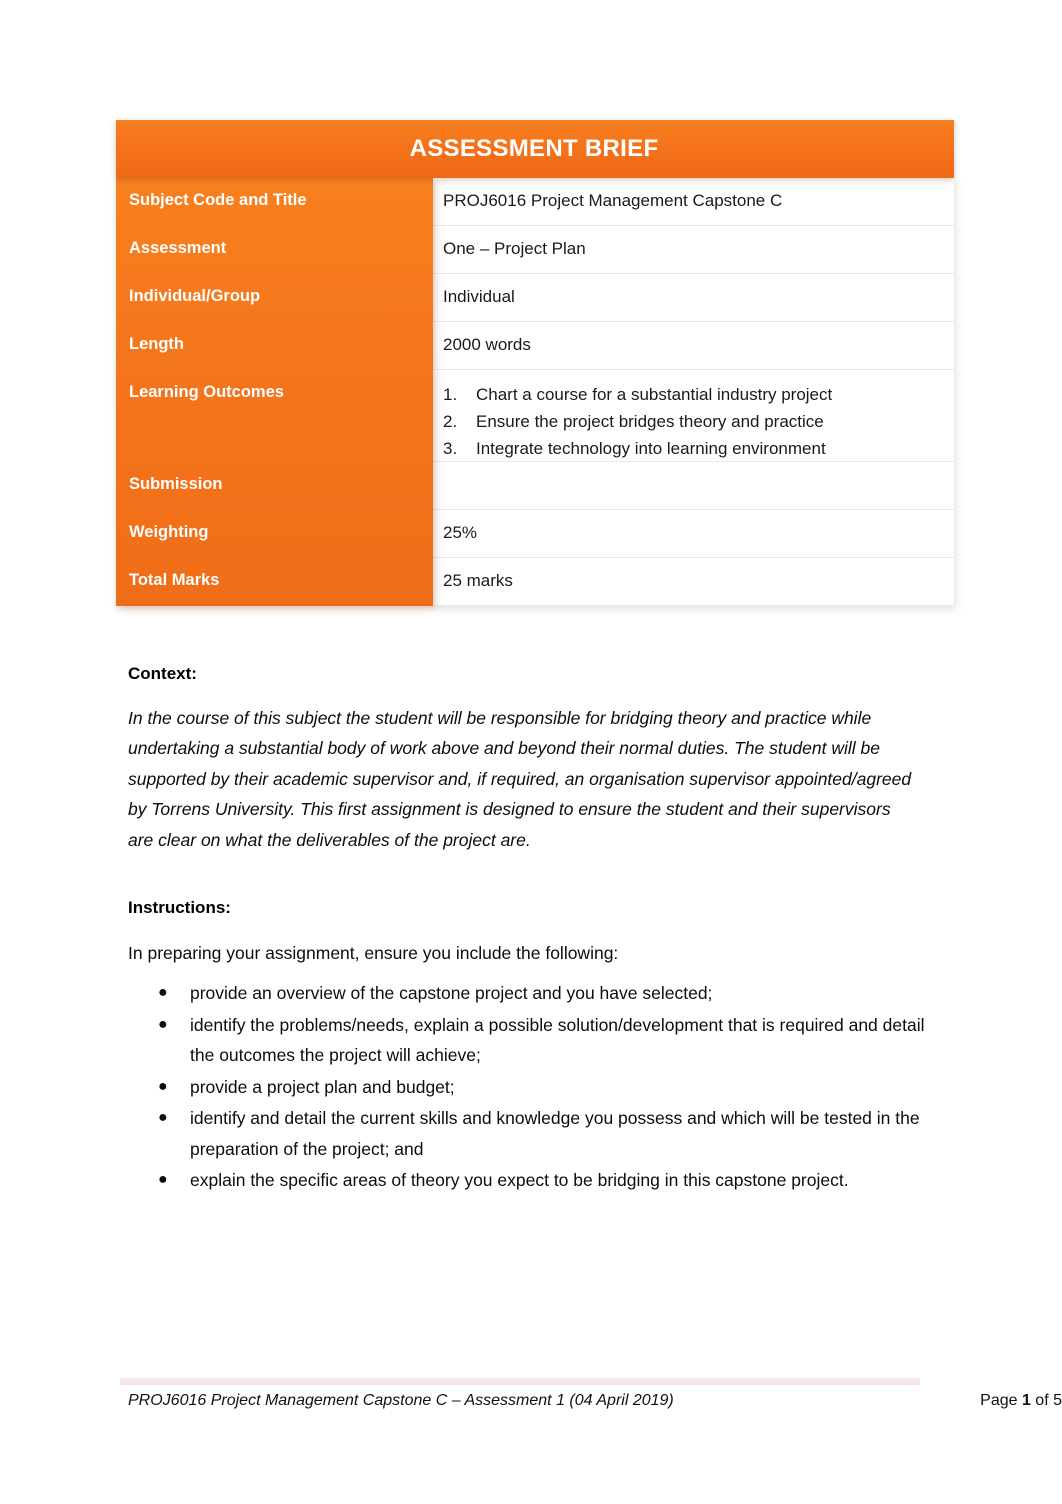  Describe the element at coordinates (450, 394) in the screenshot. I see `learning-outcome-number: 1.` at that location.